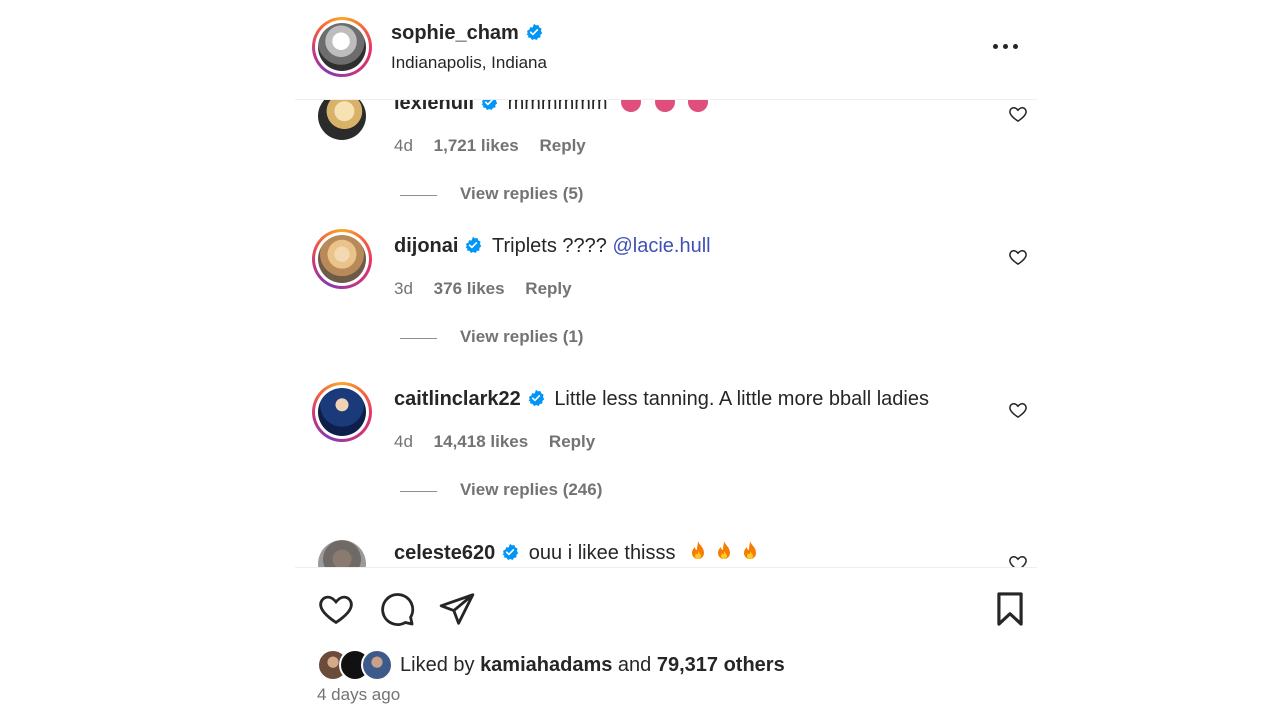 This screenshot has height=720, width=1280. I want to click on like-heart-icon, so click(336, 609).